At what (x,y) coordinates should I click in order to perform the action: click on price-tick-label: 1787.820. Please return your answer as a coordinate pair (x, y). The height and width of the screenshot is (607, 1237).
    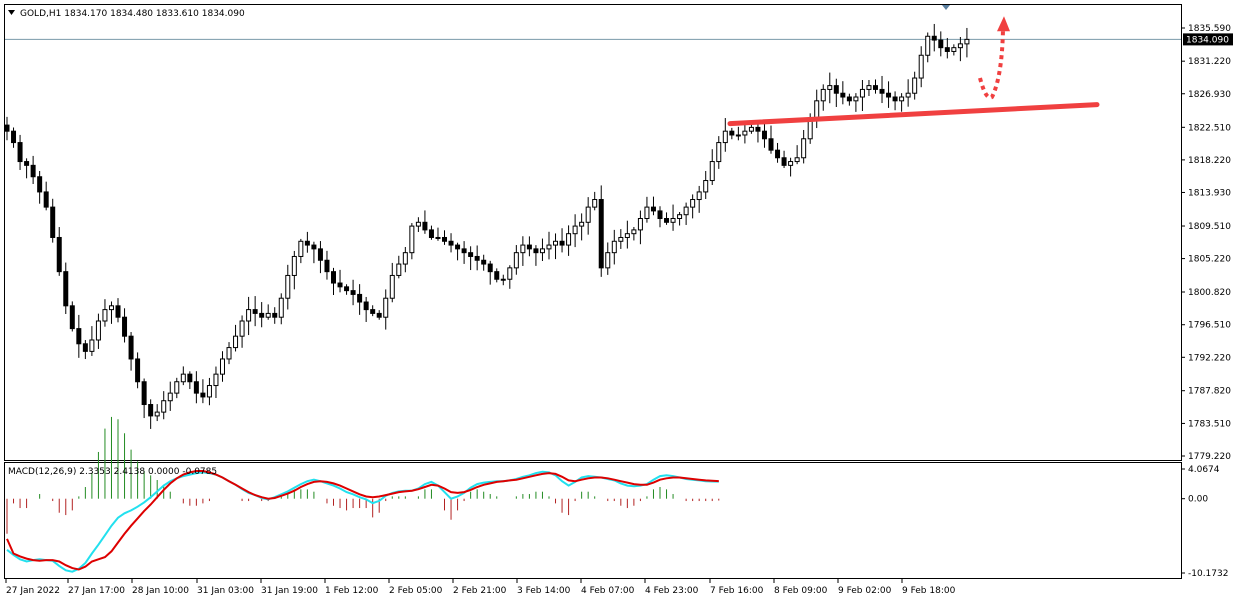
    Looking at the image, I should click on (1209, 392).